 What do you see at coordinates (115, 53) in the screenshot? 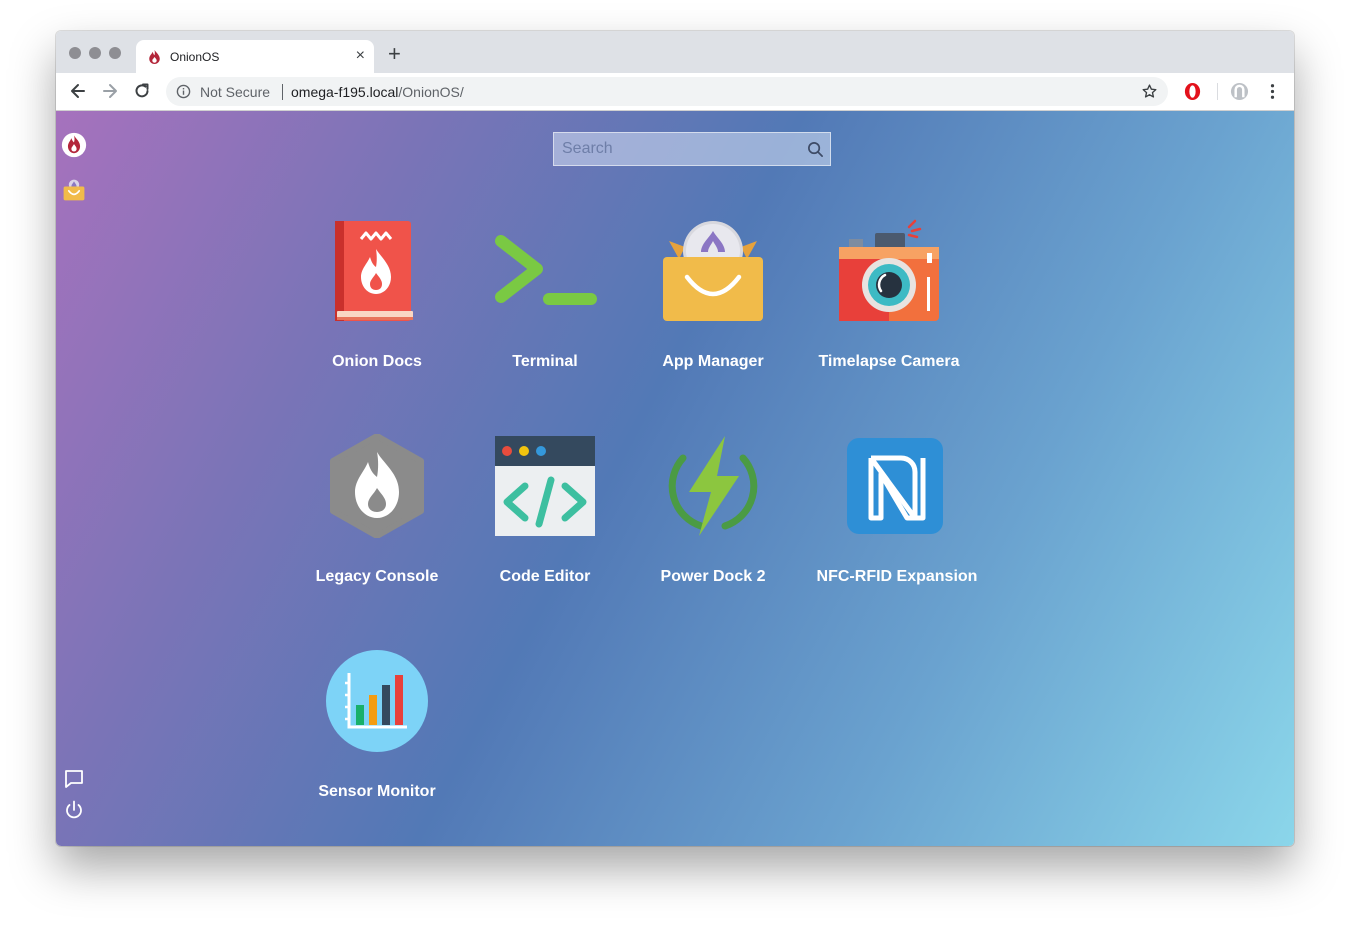
I see `maximize-window-button` at bounding box center [115, 53].